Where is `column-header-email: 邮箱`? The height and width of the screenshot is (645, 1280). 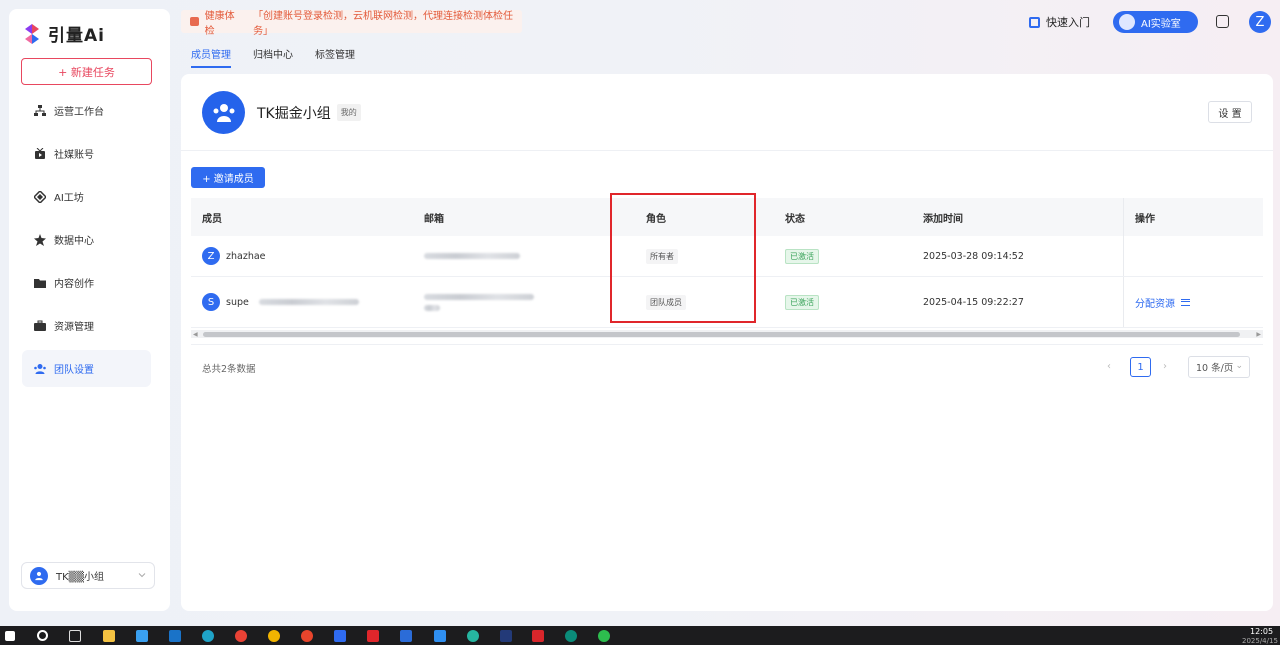 column-header-email: 邮箱 is located at coordinates (434, 219).